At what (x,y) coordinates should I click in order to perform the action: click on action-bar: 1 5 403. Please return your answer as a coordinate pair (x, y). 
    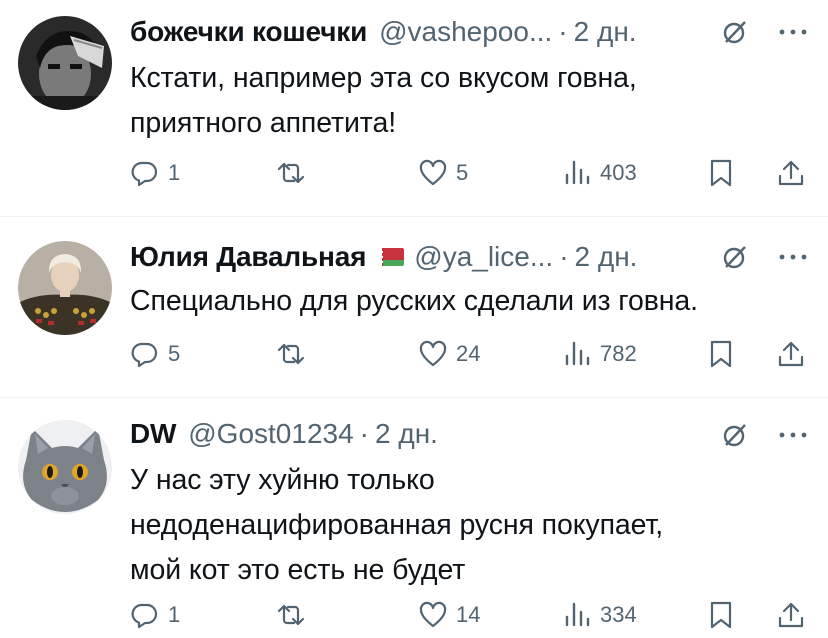
    Looking at the image, I should click on (414, 173).